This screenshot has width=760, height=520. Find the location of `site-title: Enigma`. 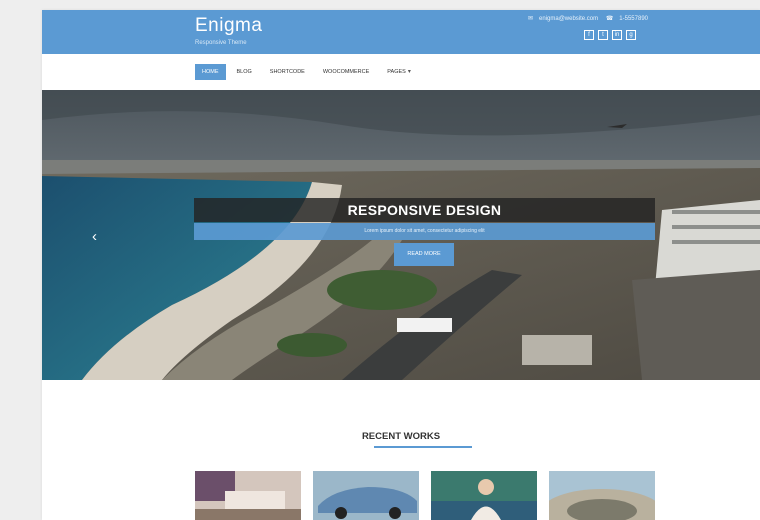

site-title: Enigma is located at coordinates (228, 26).